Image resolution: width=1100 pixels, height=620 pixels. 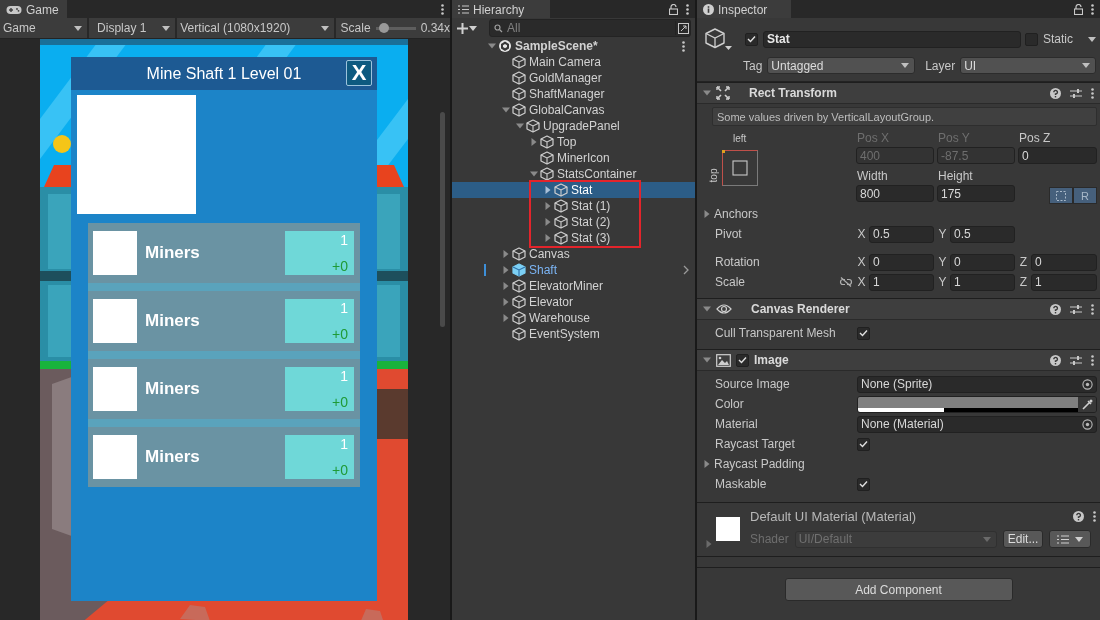 What do you see at coordinates (742, 360) in the screenshot?
I see `enabled-checkbox` at bounding box center [742, 360].